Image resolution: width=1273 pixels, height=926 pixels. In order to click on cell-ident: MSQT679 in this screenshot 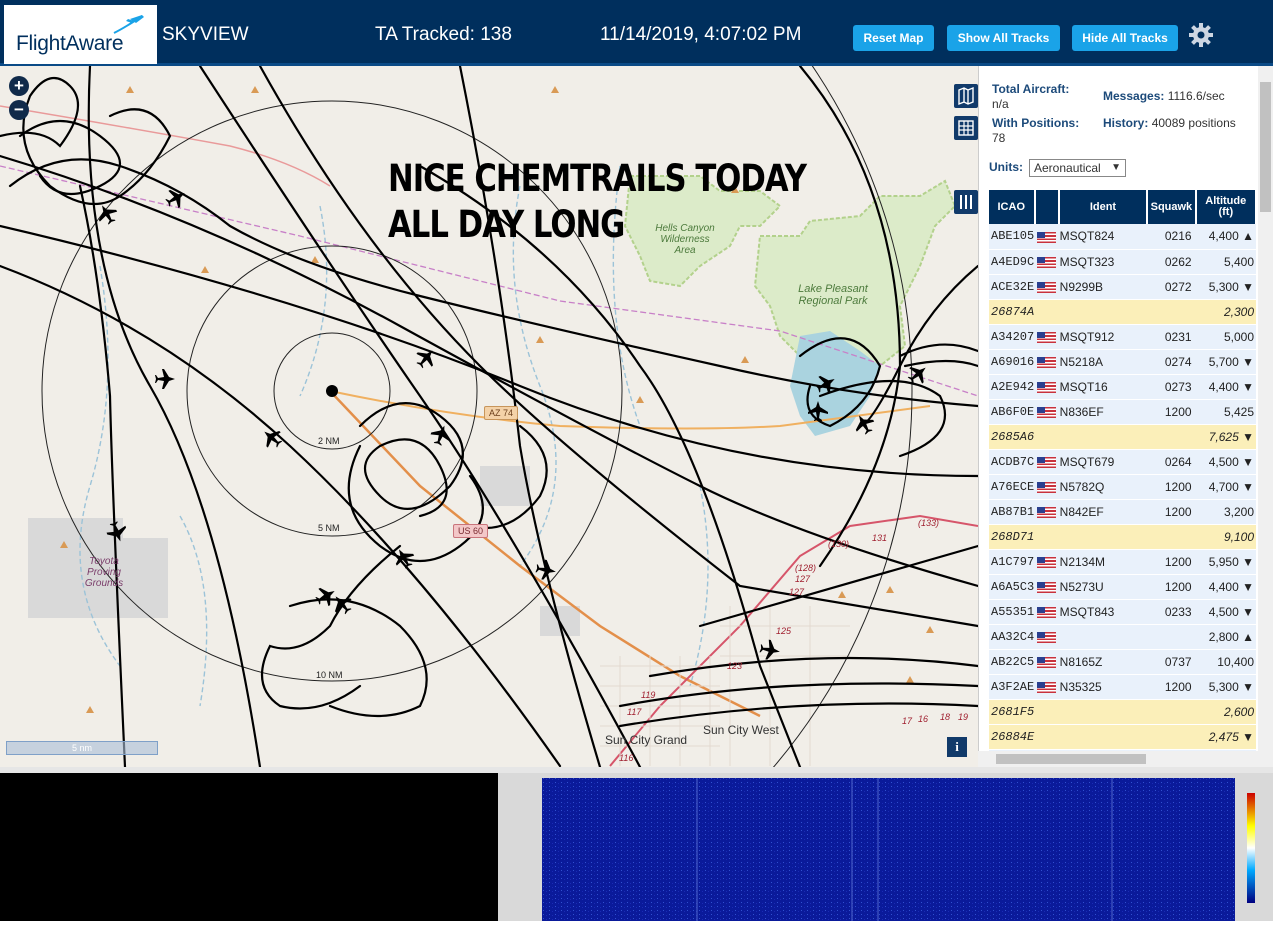, I will do `click(1103, 462)`.